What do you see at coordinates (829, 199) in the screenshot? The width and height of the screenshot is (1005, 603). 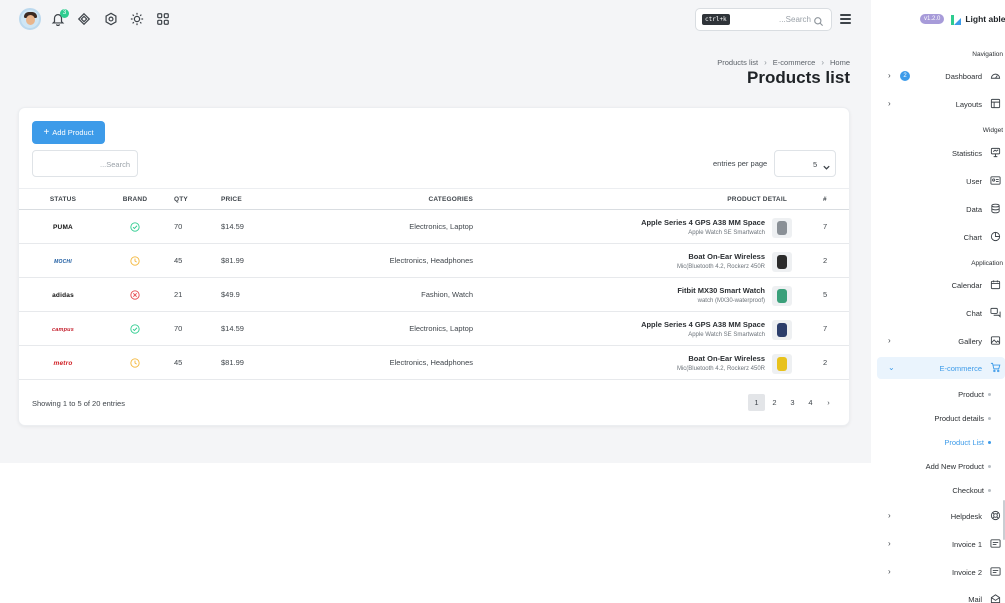 I see `column-number: #` at bounding box center [829, 199].